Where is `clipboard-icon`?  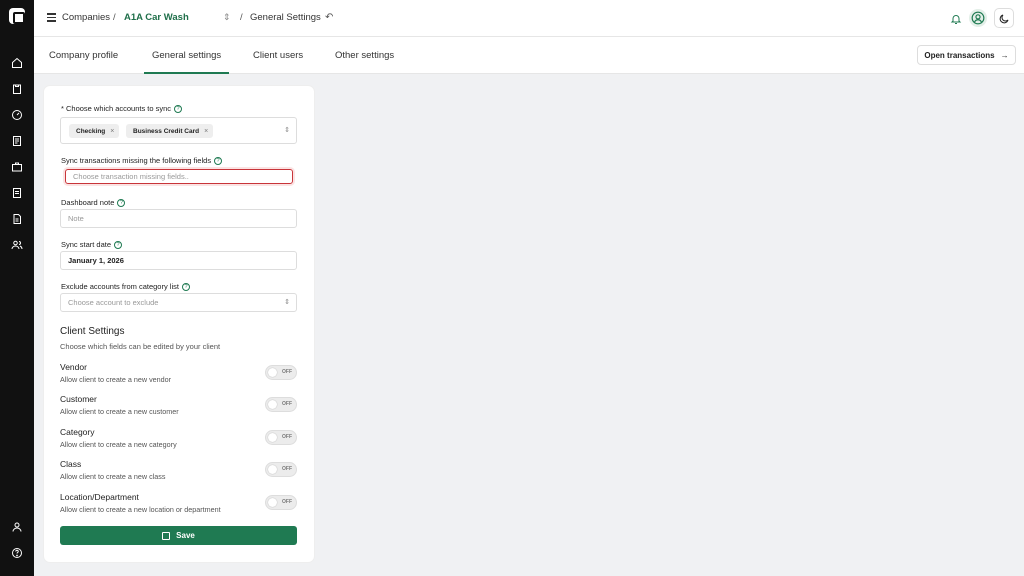 clipboard-icon is located at coordinates (17, 89).